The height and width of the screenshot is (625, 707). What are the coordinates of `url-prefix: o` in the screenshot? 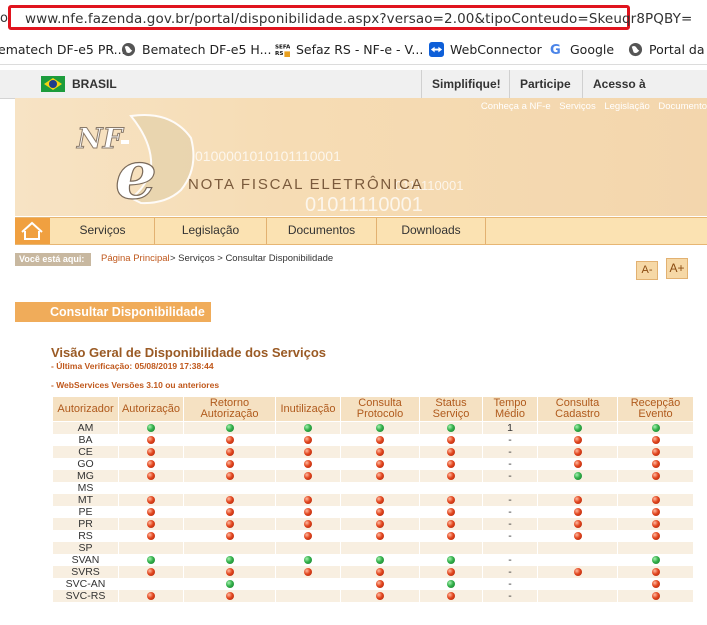 It's located at (4, 18).